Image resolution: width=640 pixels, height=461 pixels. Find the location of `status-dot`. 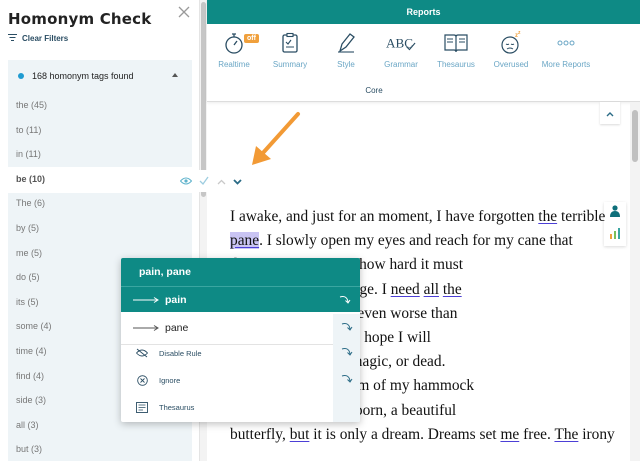

status-dot is located at coordinates (21, 76).